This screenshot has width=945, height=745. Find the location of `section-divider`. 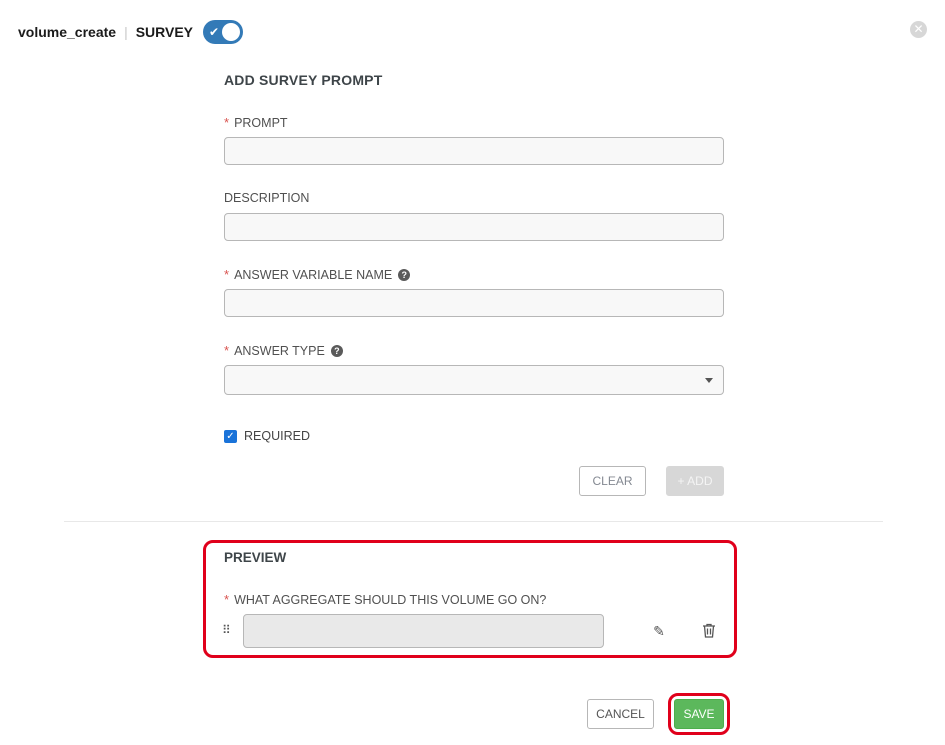

section-divider is located at coordinates (473, 521).